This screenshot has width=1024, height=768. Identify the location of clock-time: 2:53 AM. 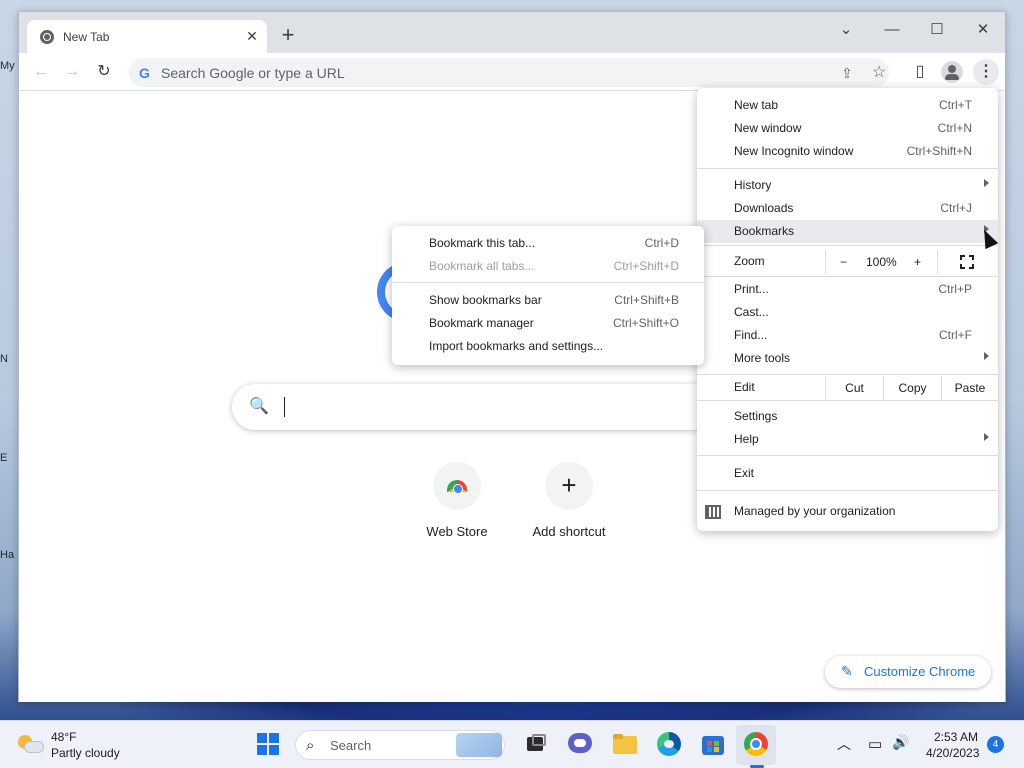
(956, 737).